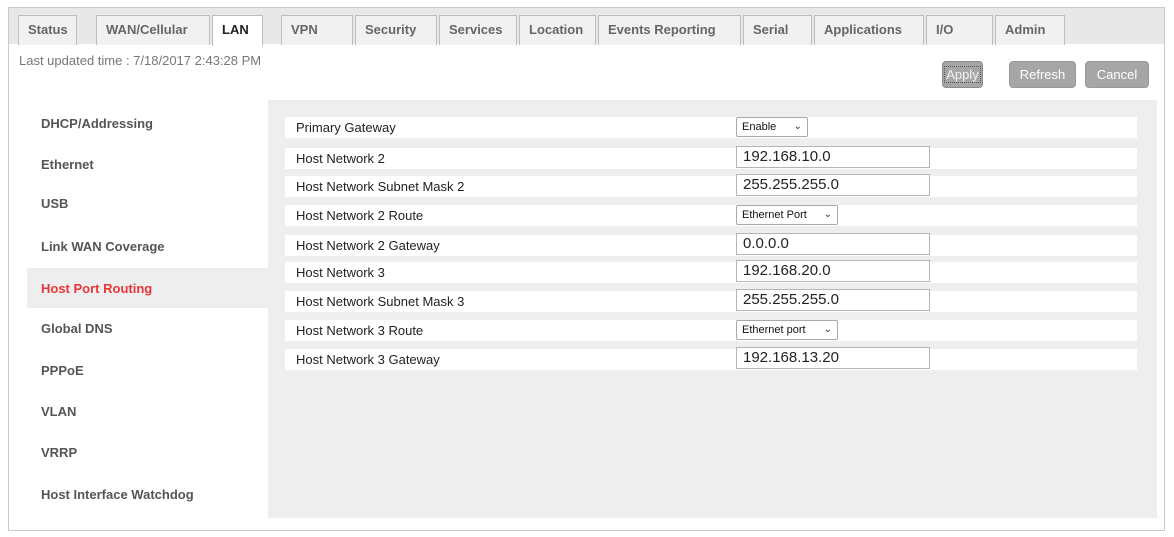 This screenshot has height=537, width=1174. I want to click on settings-row-primary-gateway: Primary Gateway Enable ⌄, so click(711, 127).